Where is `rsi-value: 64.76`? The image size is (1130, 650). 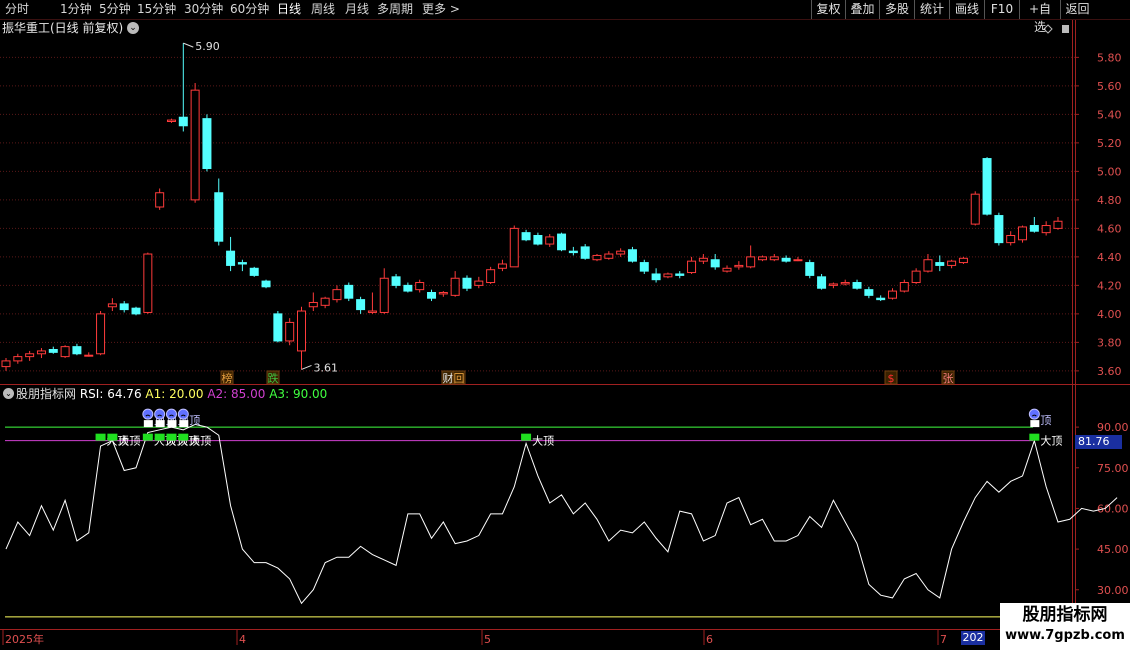
rsi-value: 64.76 is located at coordinates (124, 394).